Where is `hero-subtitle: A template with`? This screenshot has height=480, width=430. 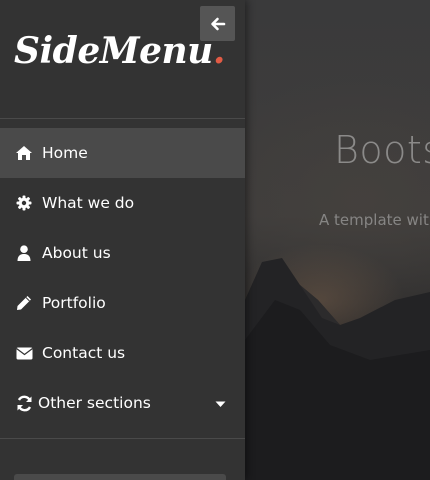
hero-subtitle: A template with is located at coordinates (374, 220).